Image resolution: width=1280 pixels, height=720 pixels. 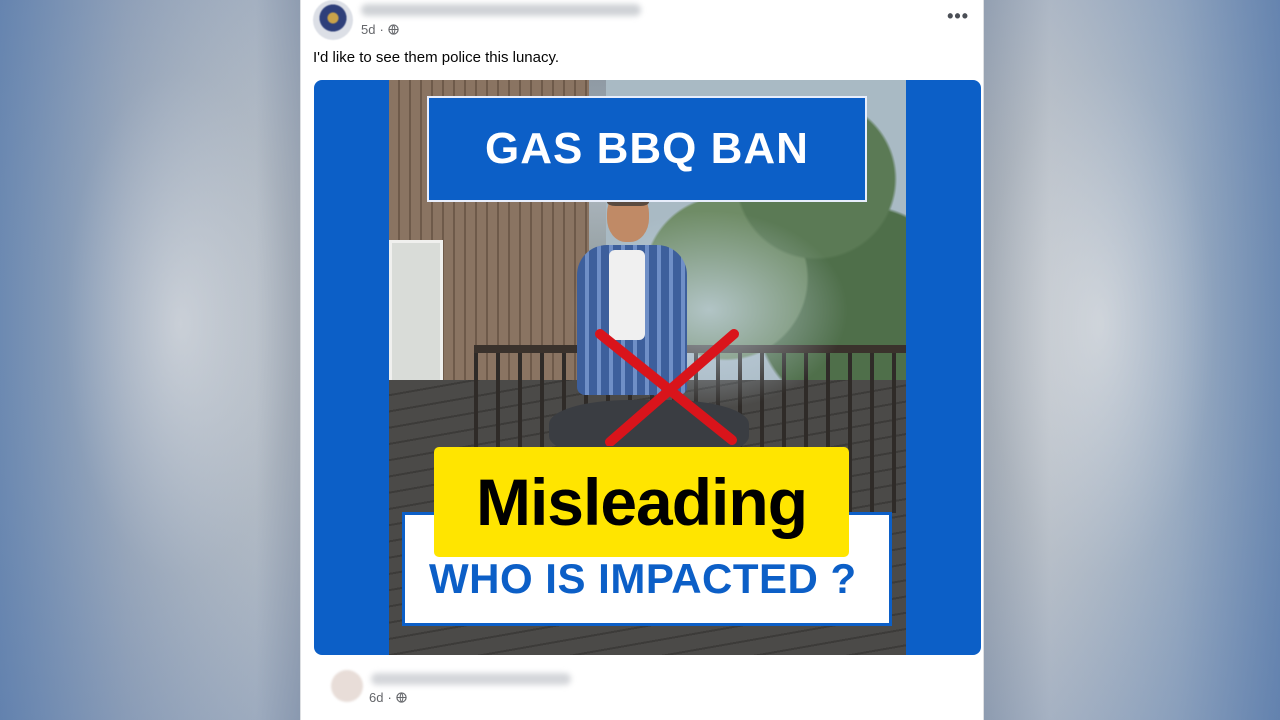 What do you see at coordinates (627, 295) in the screenshot?
I see `white-tshirt` at bounding box center [627, 295].